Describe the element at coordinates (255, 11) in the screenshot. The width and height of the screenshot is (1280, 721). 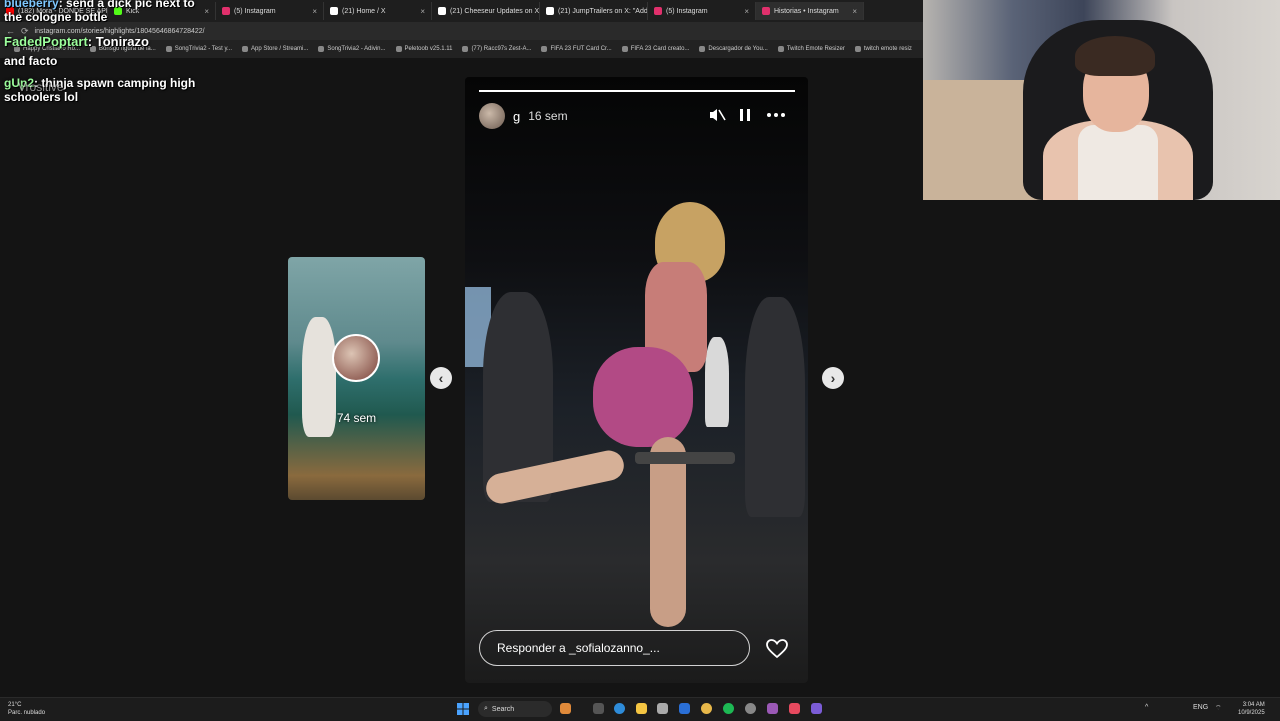
I see `tab-label: (5) Instagram` at that location.